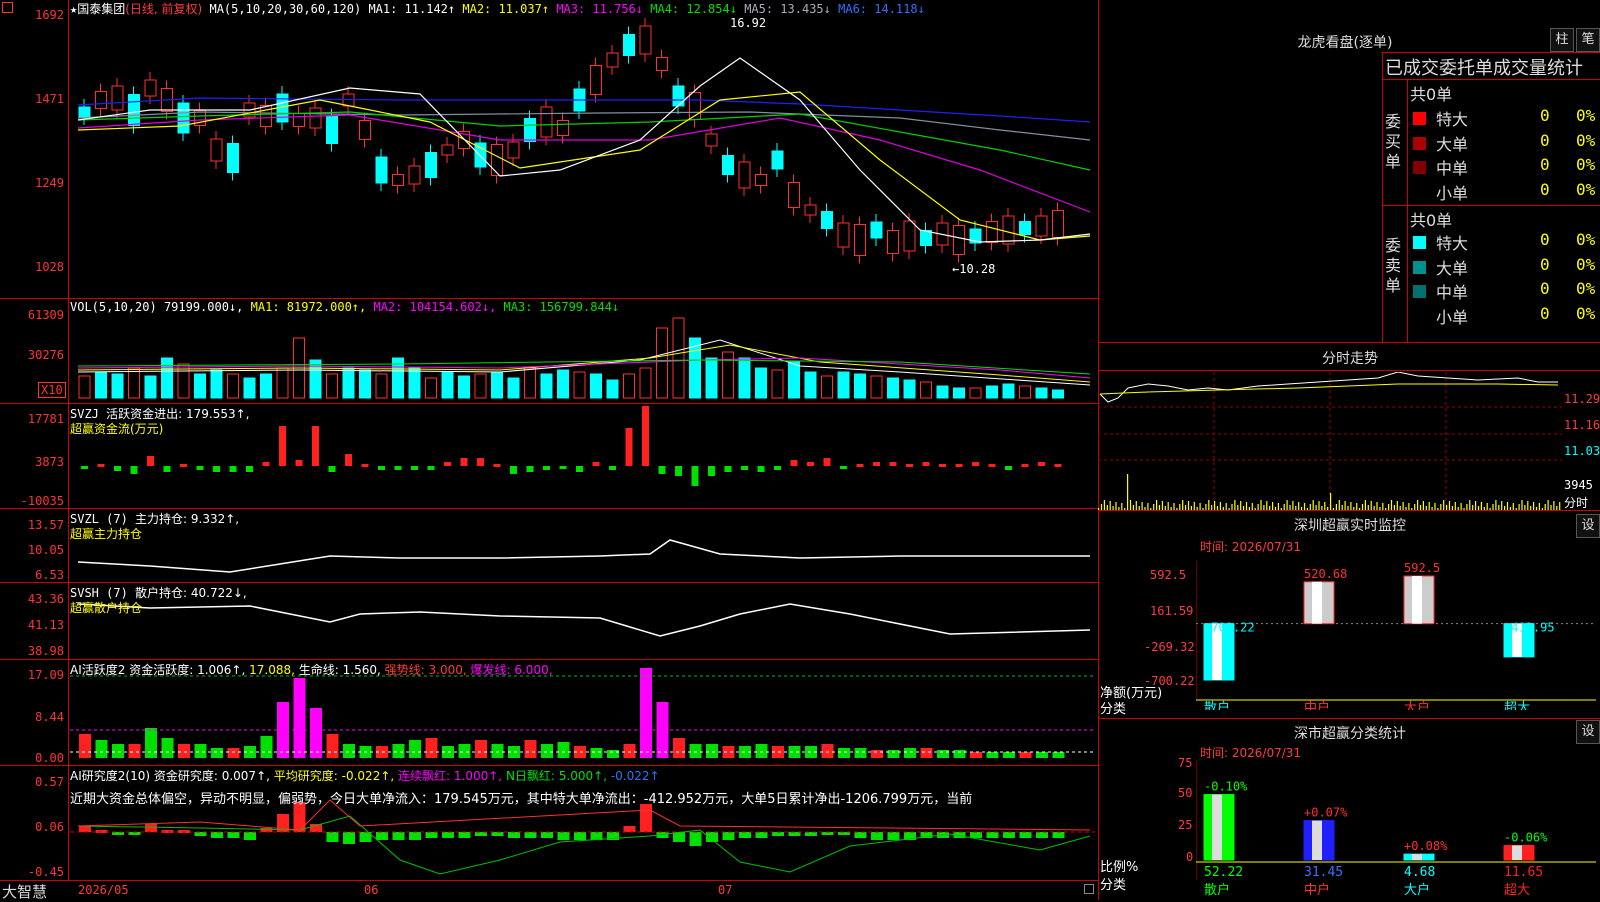 This screenshot has height=902, width=1600. I want to click on vol-ma2: MA2: 104154.602↓,, so click(435, 307).